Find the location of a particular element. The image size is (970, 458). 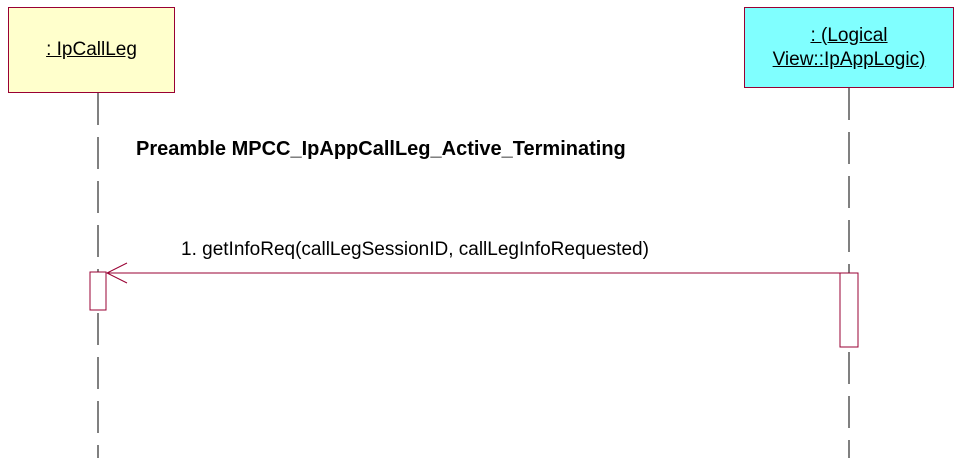

activation-bar-ipcallleg is located at coordinates (98, 291).